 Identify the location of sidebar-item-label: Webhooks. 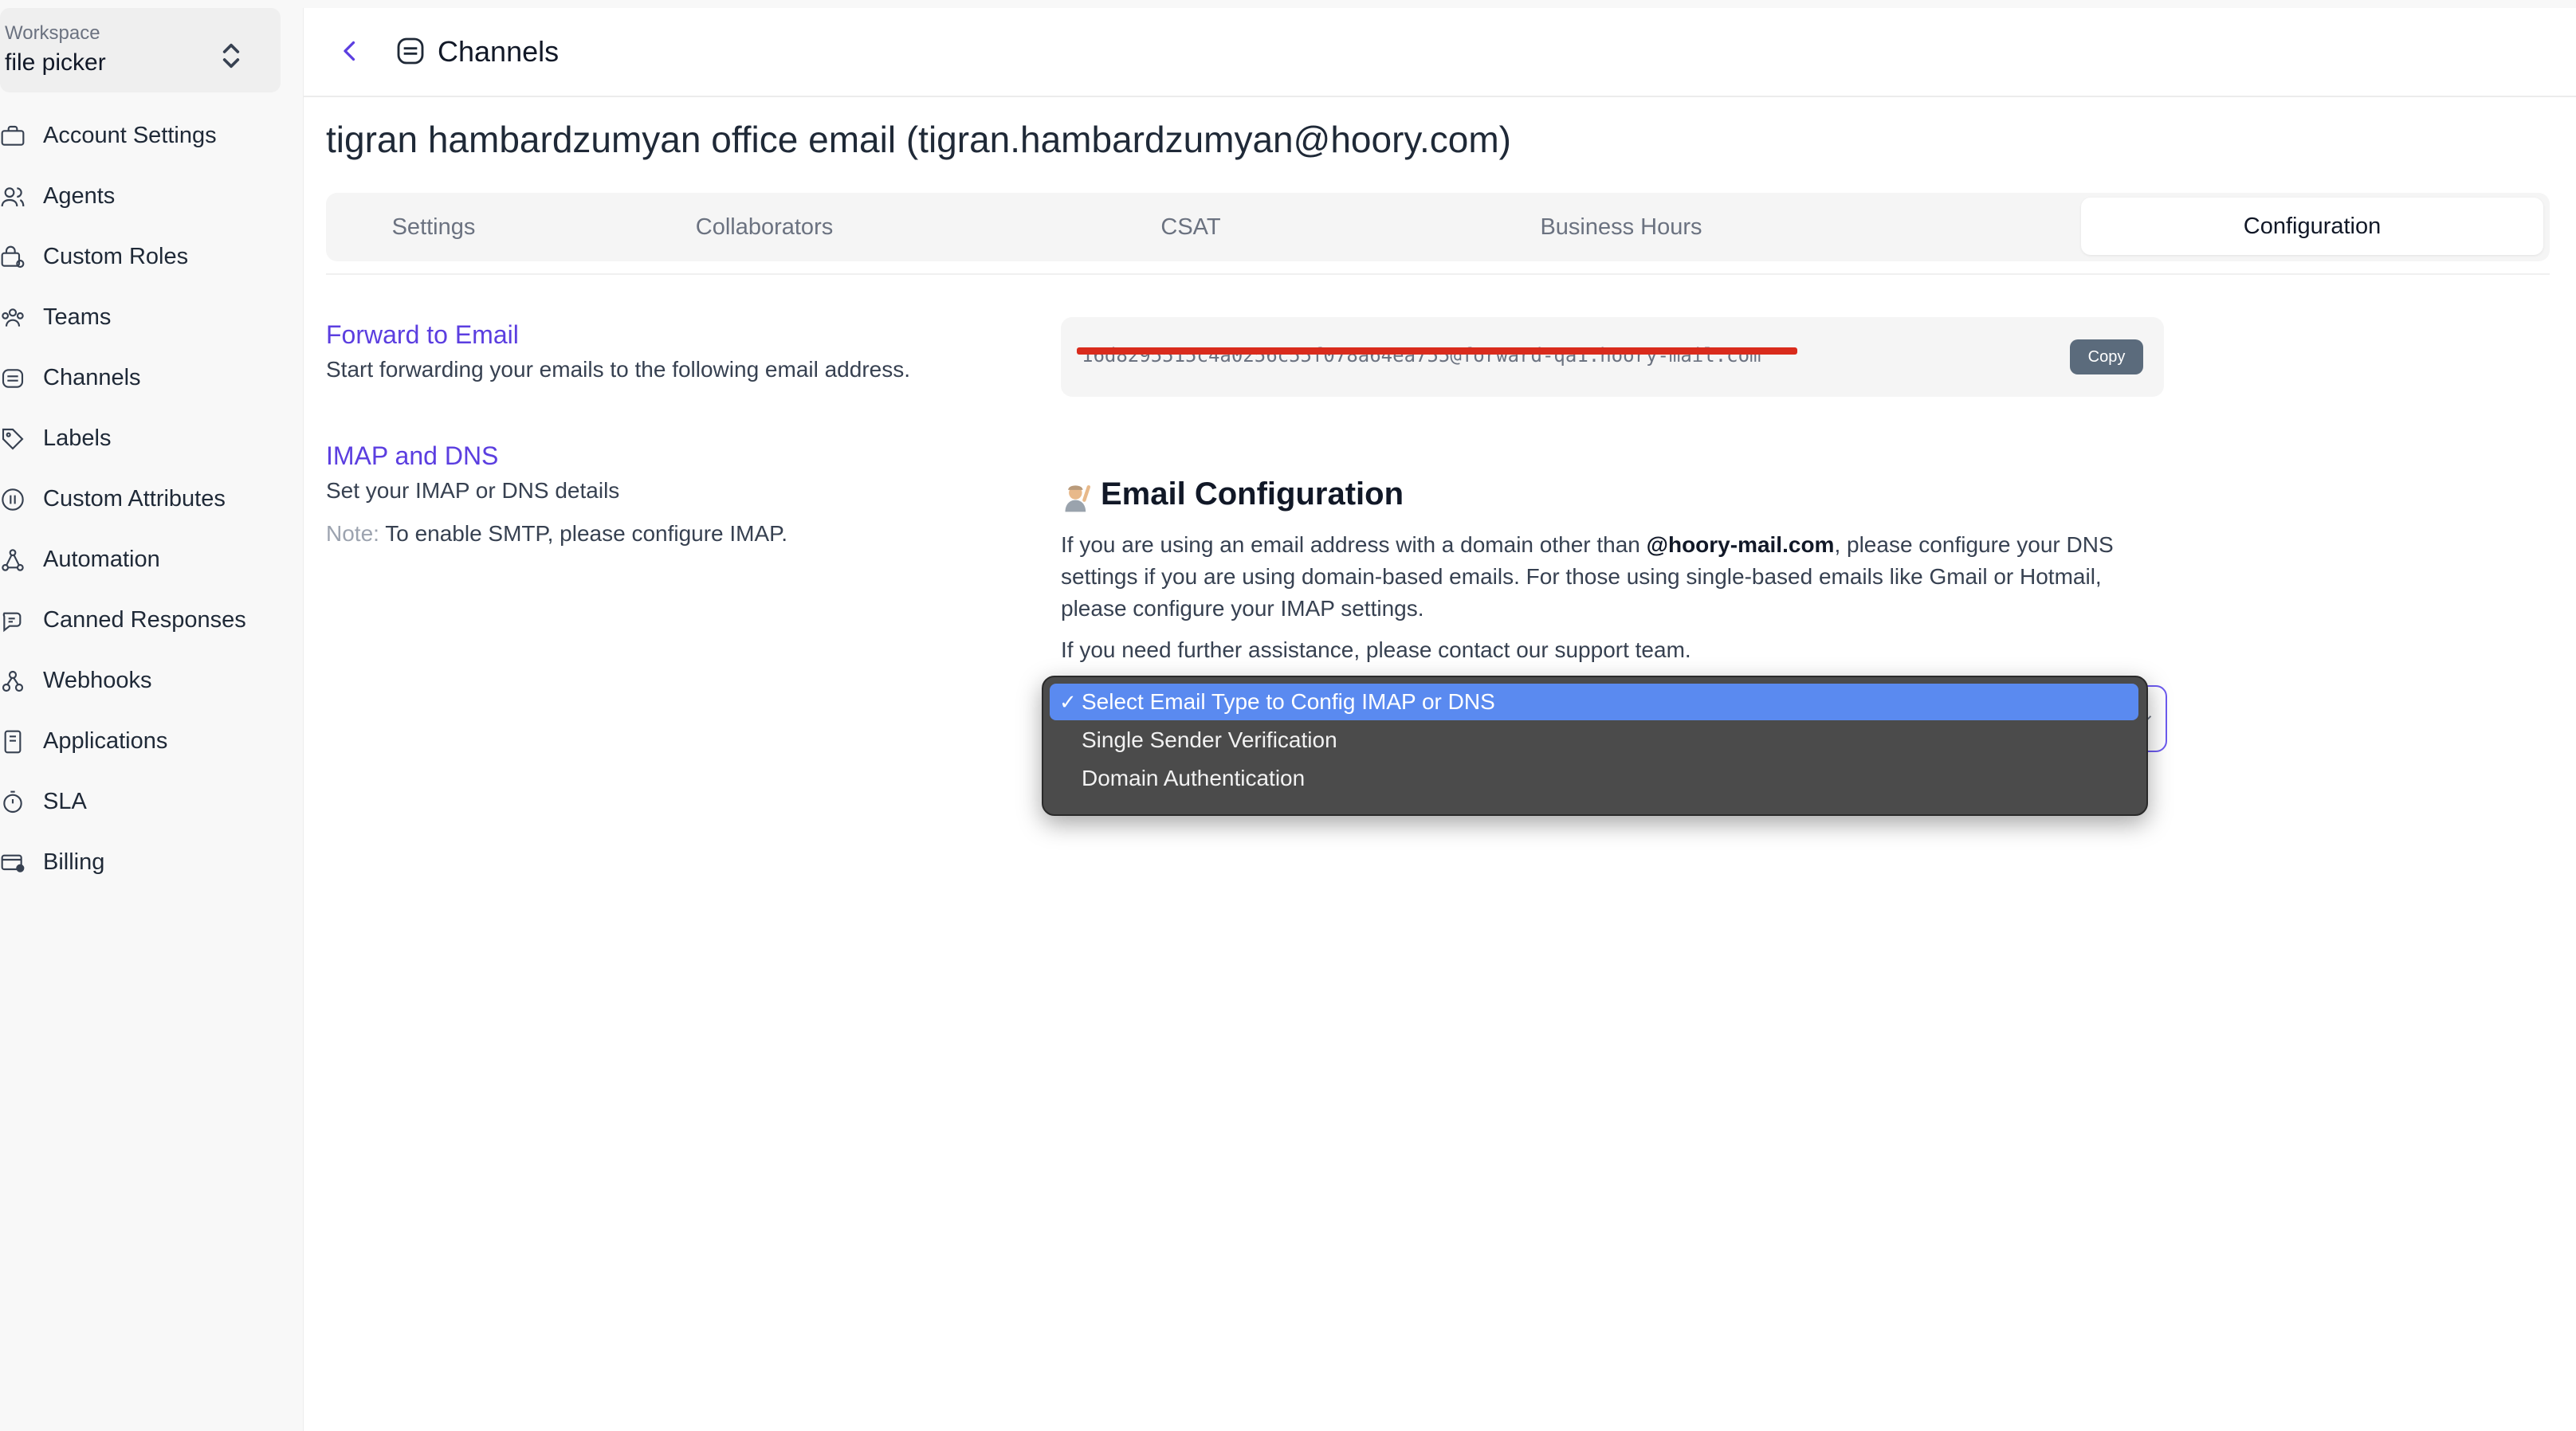
(97, 680).